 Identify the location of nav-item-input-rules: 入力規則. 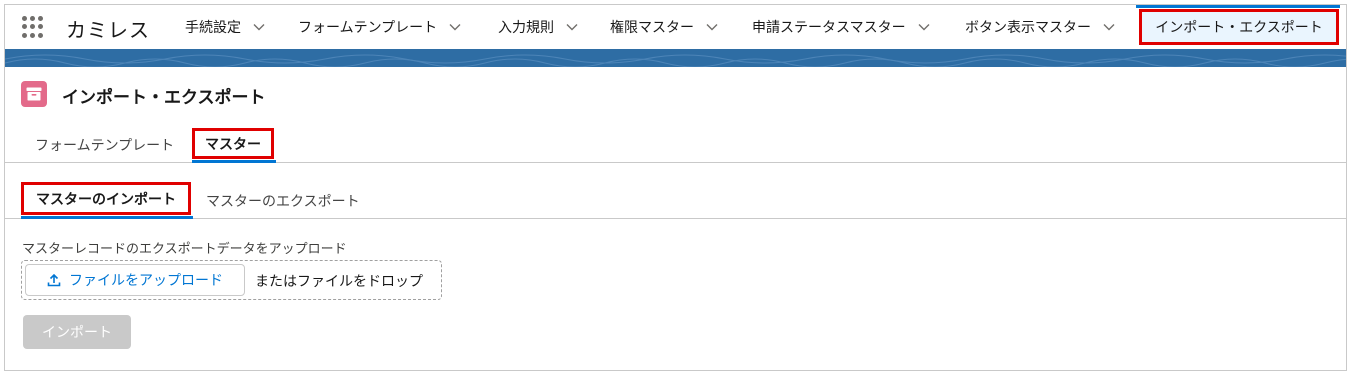
(538, 27).